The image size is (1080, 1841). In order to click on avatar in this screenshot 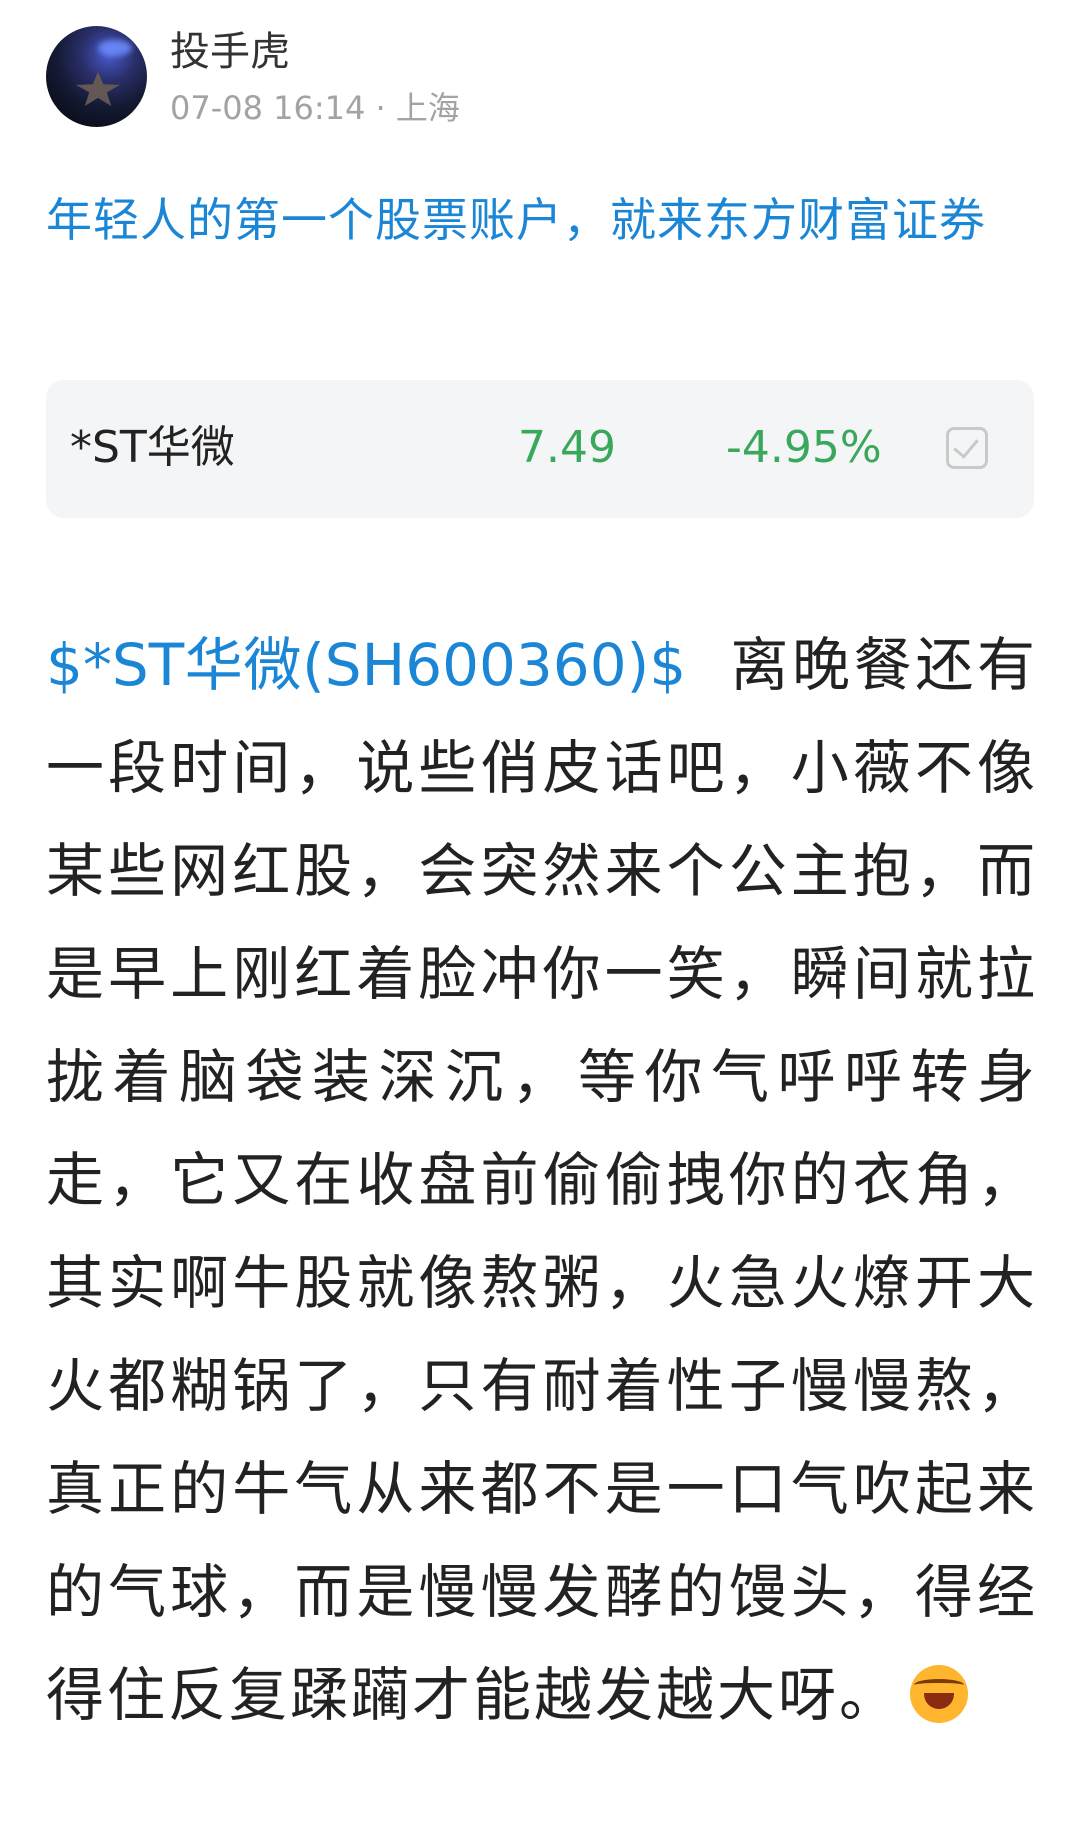, I will do `click(96, 76)`.